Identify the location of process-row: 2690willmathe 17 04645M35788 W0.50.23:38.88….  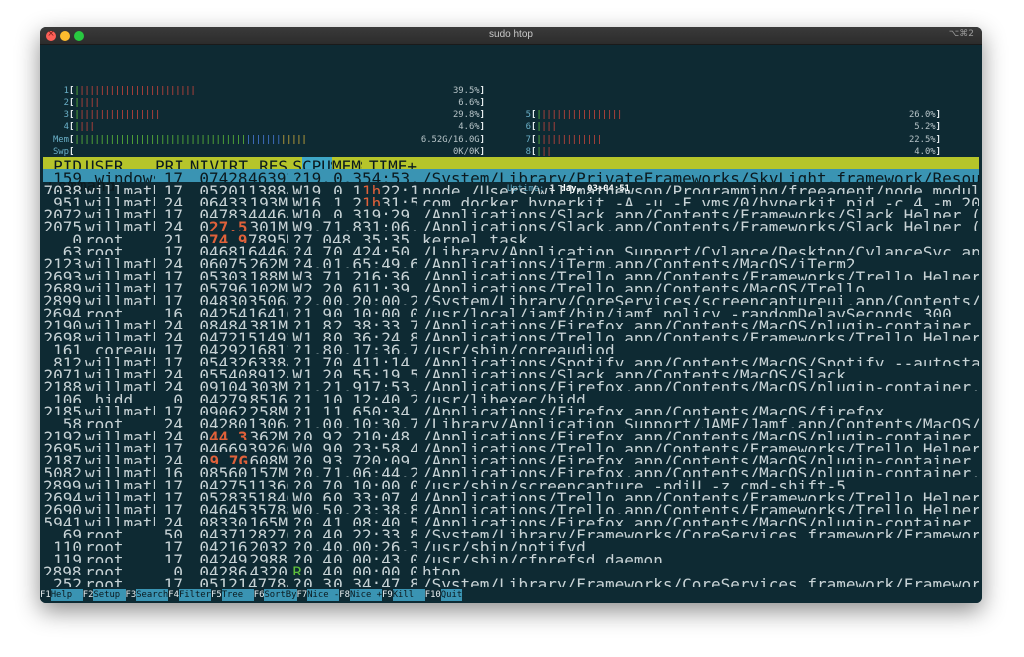
(511, 507).